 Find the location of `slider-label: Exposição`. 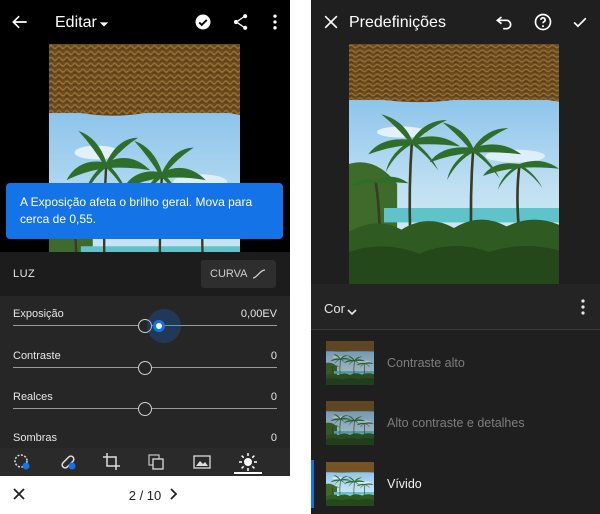

slider-label: Exposição is located at coordinates (38, 314).